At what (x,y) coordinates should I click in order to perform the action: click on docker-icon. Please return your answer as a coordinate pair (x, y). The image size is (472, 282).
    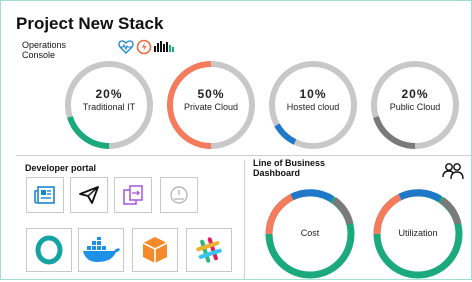
    Looking at the image, I should click on (101, 249).